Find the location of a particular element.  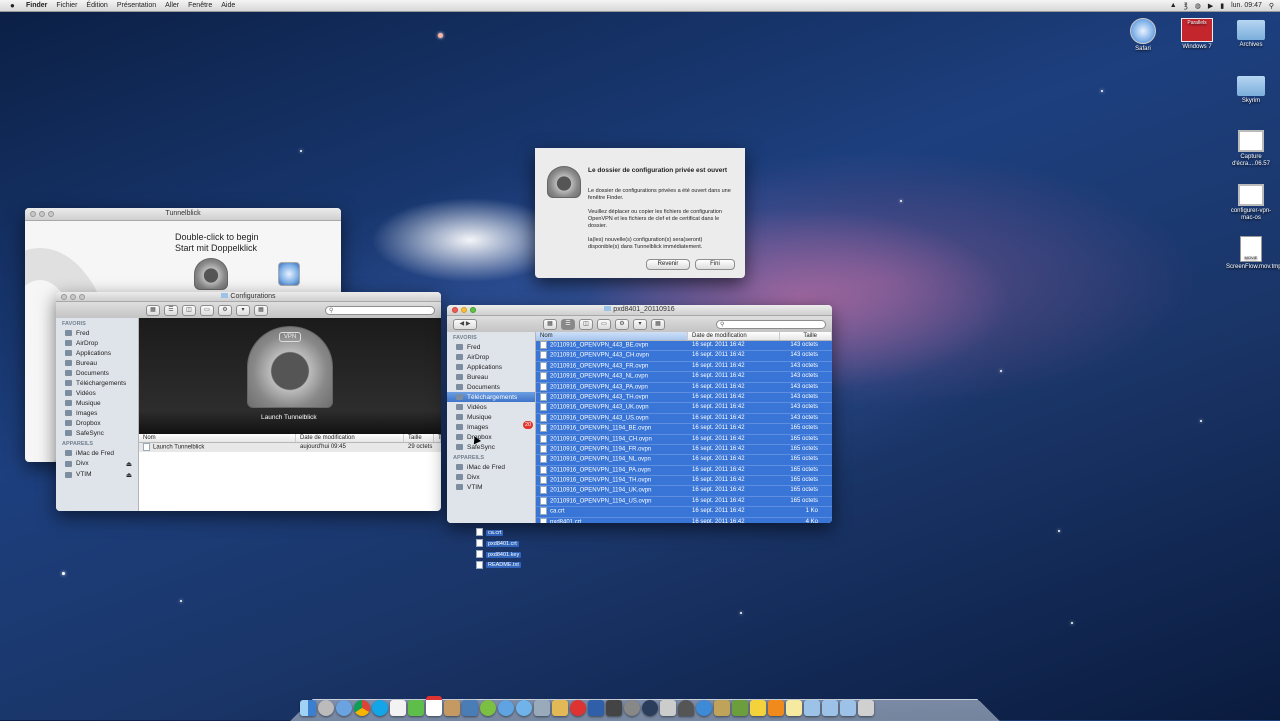

spotify-icon is located at coordinates (488, 708).